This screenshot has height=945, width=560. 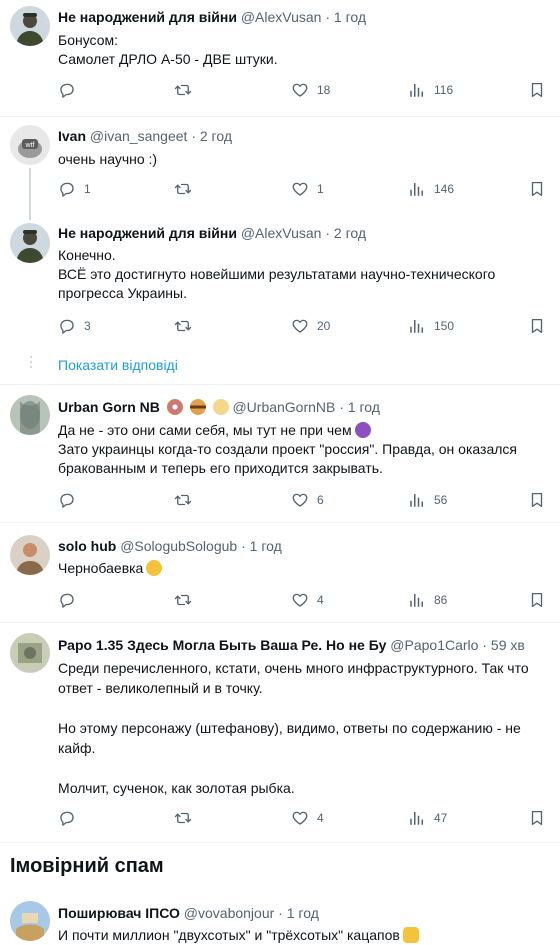 What do you see at coordinates (139, 136) in the screenshot?
I see `author-handle: @ivan_sangeet` at bounding box center [139, 136].